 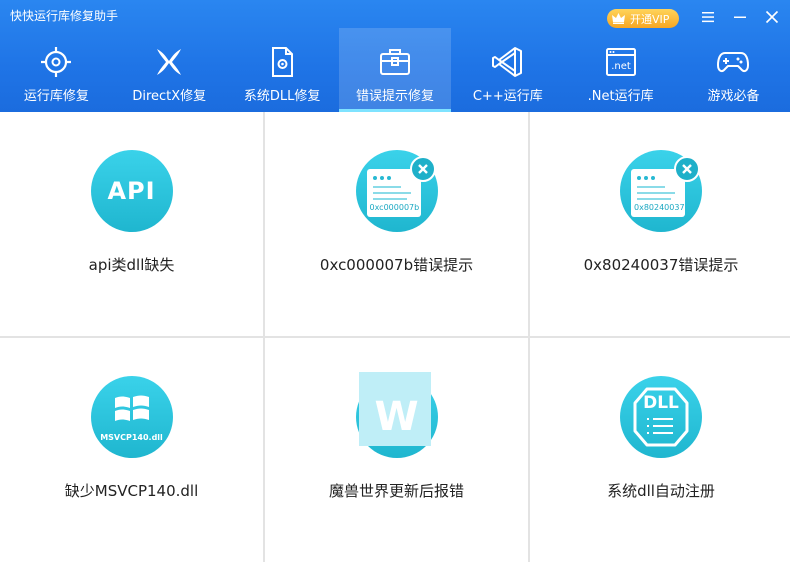 What do you see at coordinates (659, 207) in the screenshot?
I see `error-code-text: 0x80240037` at bounding box center [659, 207].